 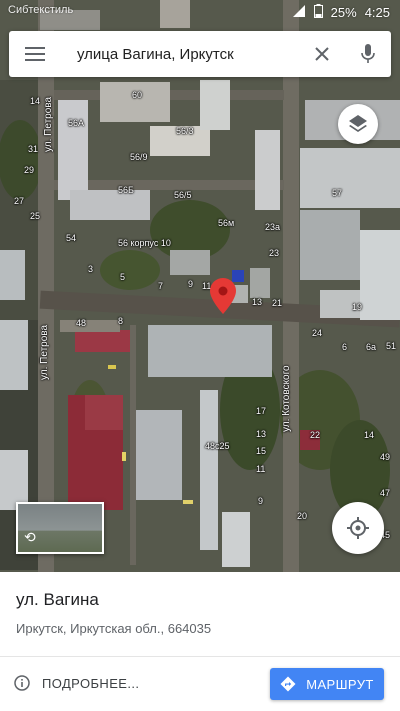 I want to click on status-bar-top-label: Сибтекстиль, so click(x=41, y=10).